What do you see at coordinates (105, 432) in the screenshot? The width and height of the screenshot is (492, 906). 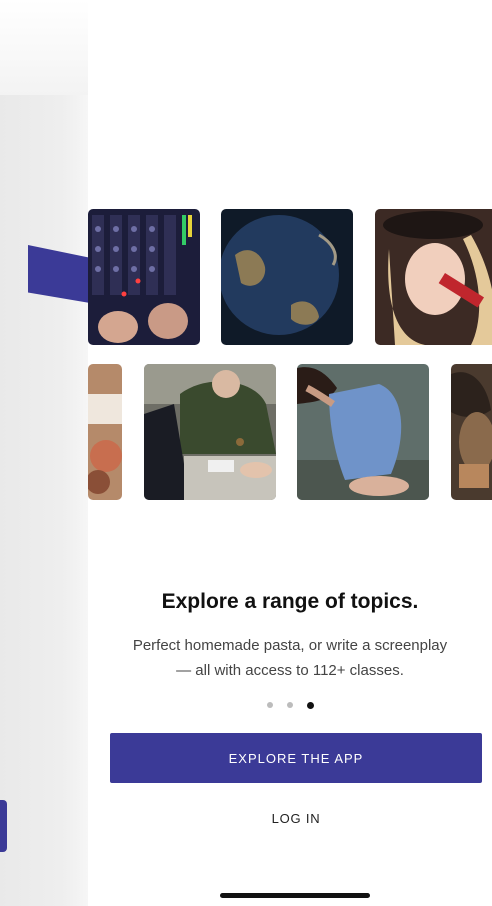 I see `cooking-photo` at bounding box center [105, 432].